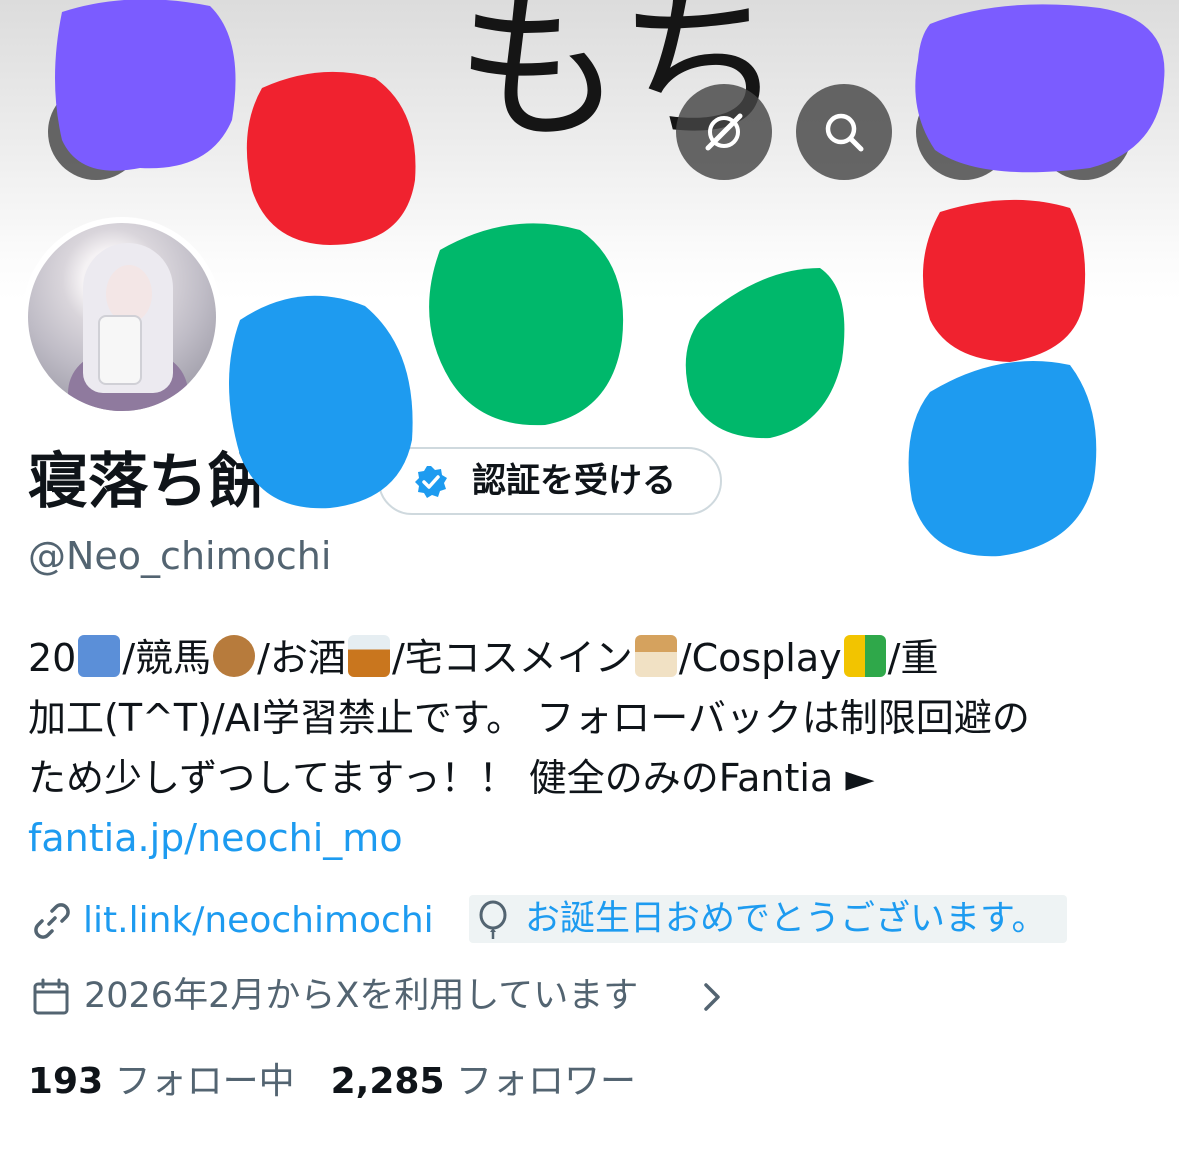  Describe the element at coordinates (1004, 280) in the screenshot. I see `redaction-blob-red-right` at that location.